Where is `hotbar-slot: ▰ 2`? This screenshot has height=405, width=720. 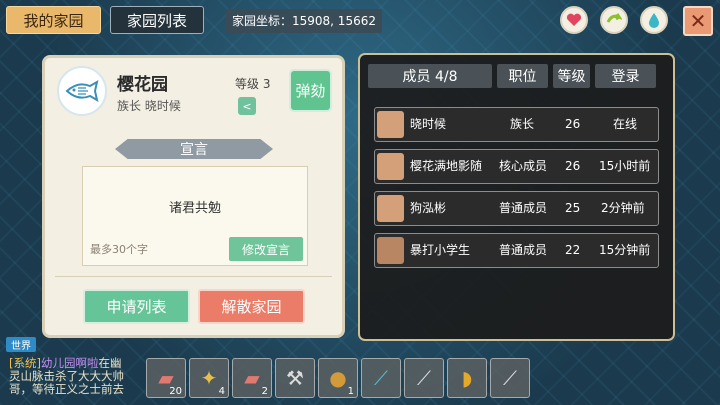 hotbar-slot: ▰ 2 is located at coordinates (252, 378).